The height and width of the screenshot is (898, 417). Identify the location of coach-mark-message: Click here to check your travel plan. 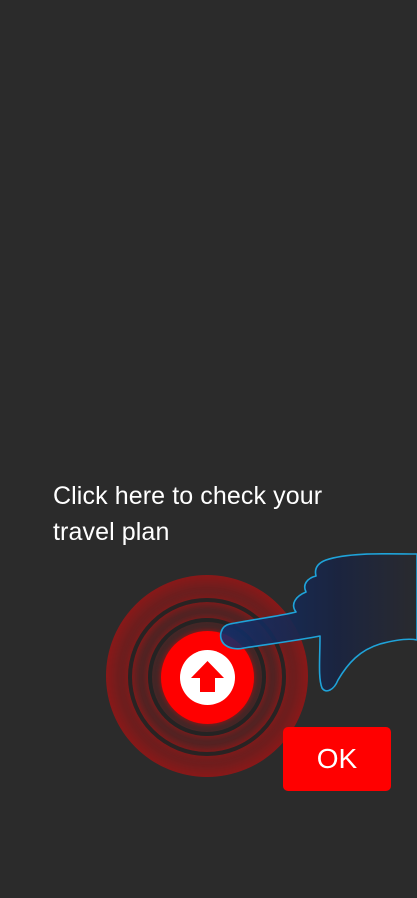
(188, 514).